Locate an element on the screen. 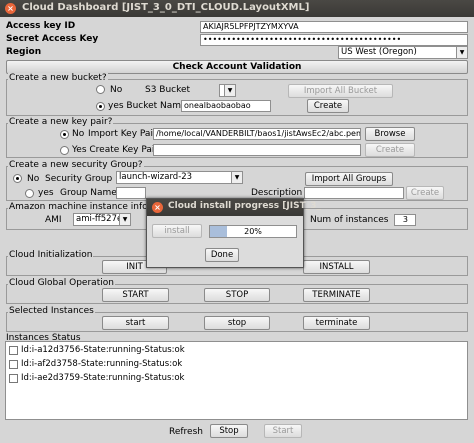  bucket-group-title: Create a new bucket? is located at coordinates (58, 78).